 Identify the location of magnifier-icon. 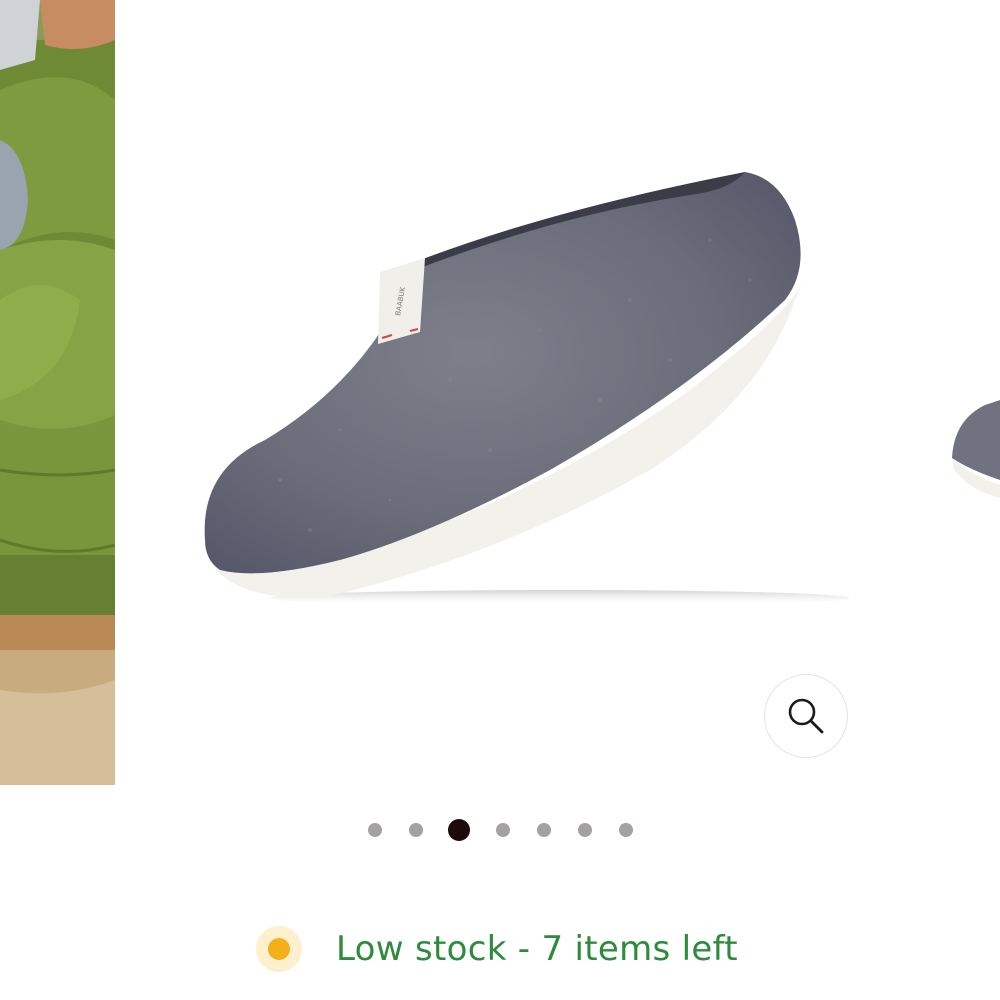
(806, 716).